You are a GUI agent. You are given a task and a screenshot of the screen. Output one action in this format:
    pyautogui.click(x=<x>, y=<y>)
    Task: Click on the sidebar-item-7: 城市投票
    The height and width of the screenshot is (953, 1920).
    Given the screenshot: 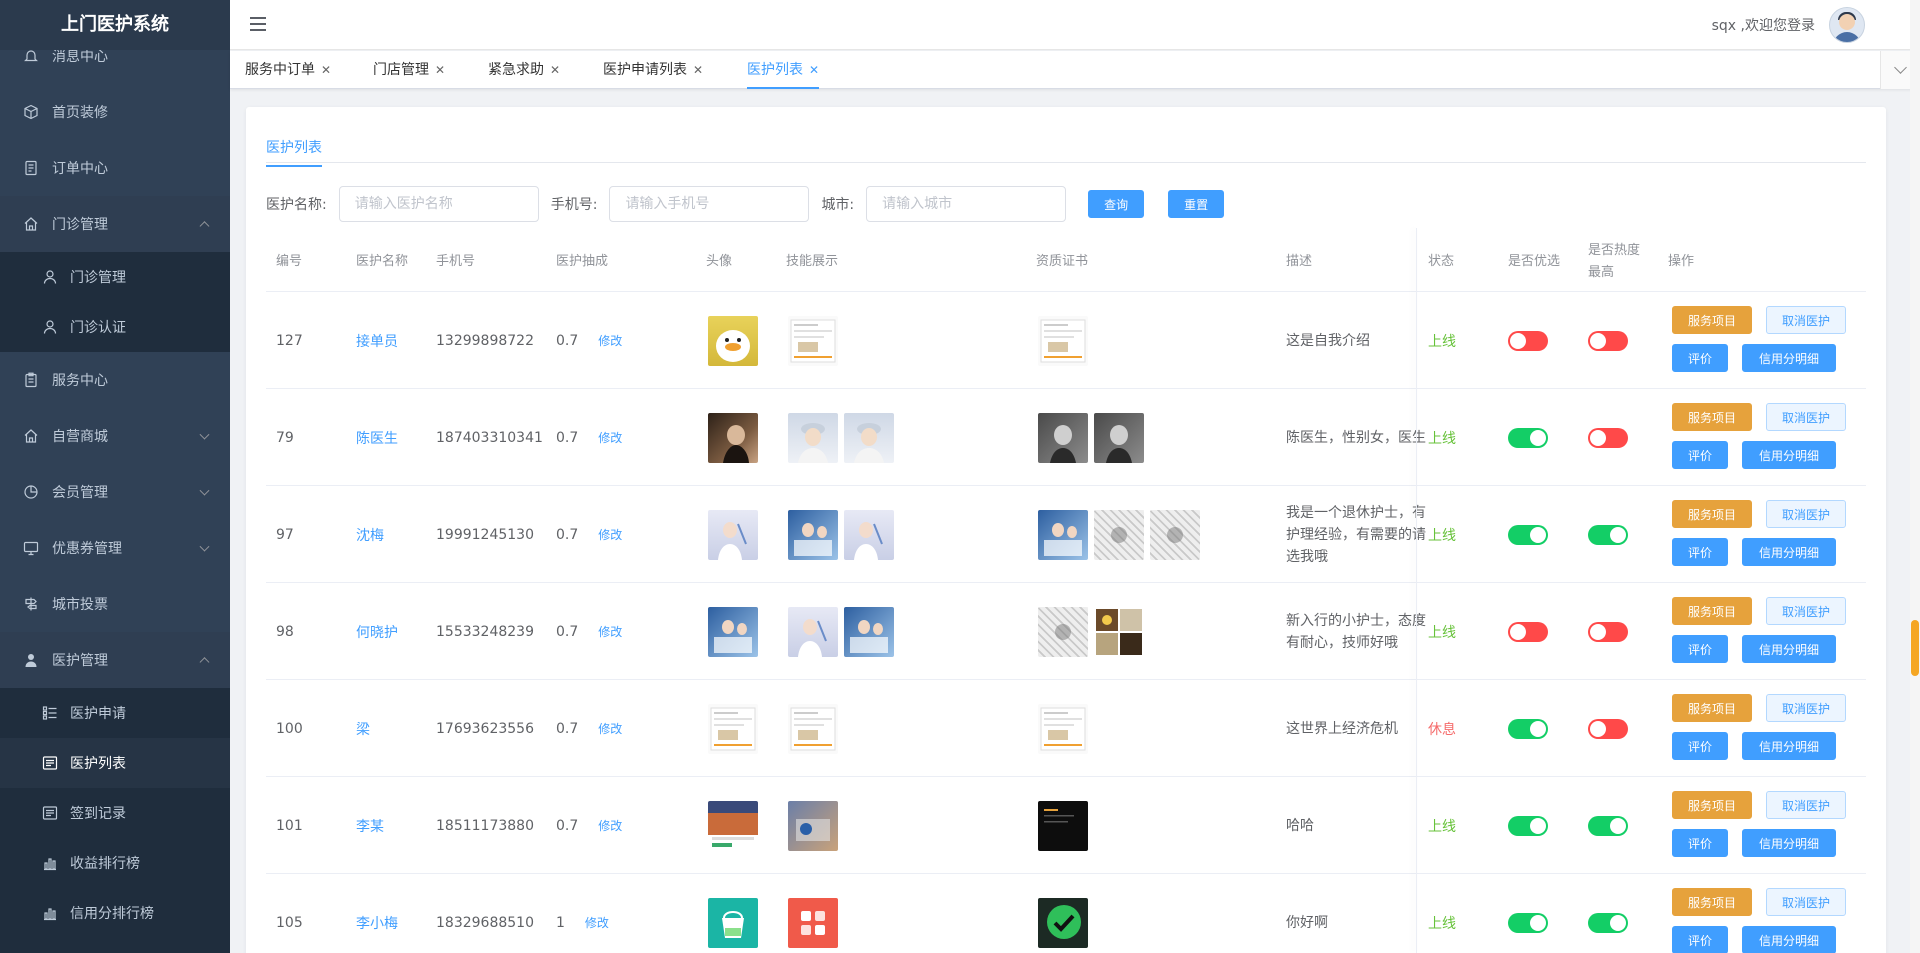 What is the action you would take?
    pyautogui.click(x=115, y=604)
    